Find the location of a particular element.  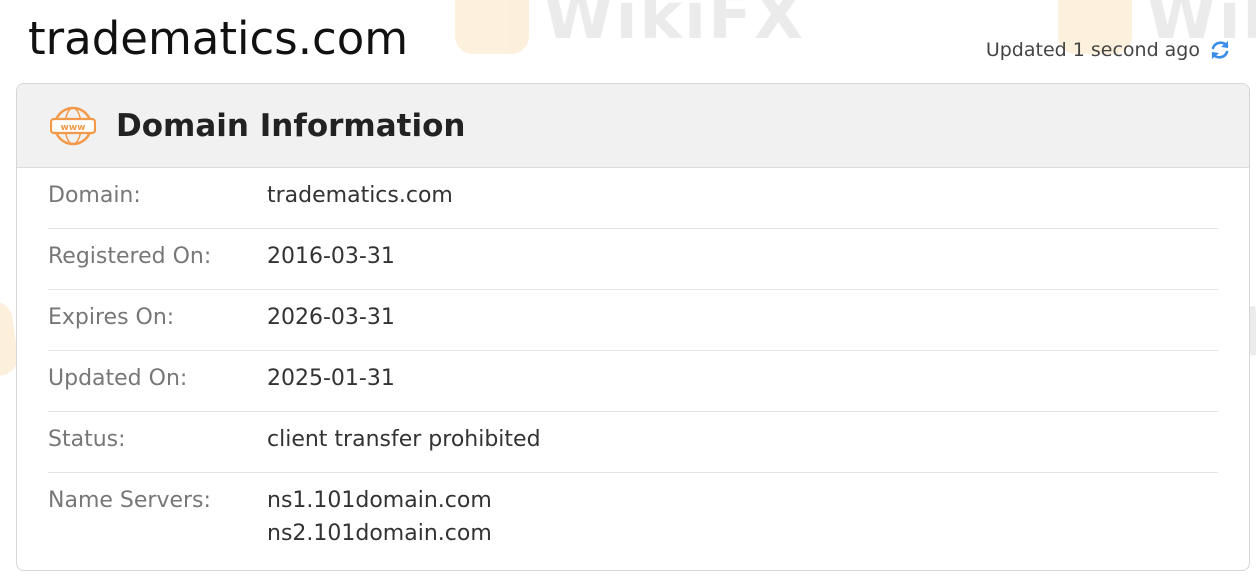

card-header: www Domain Information is located at coordinates (633, 126).